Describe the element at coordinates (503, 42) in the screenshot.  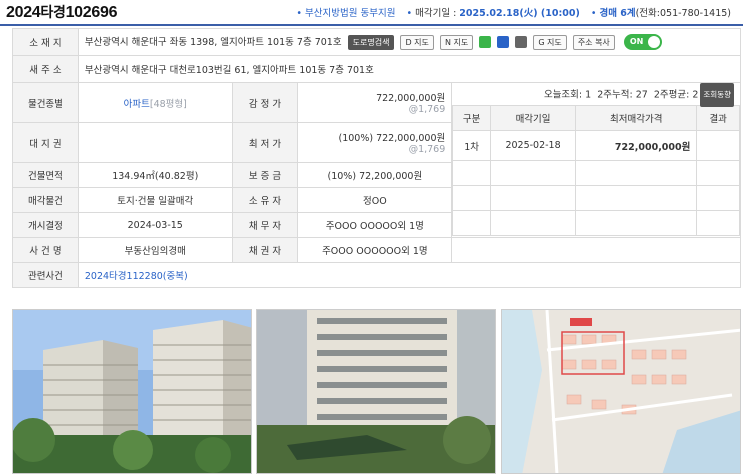
I see `chart-icon` at that location.